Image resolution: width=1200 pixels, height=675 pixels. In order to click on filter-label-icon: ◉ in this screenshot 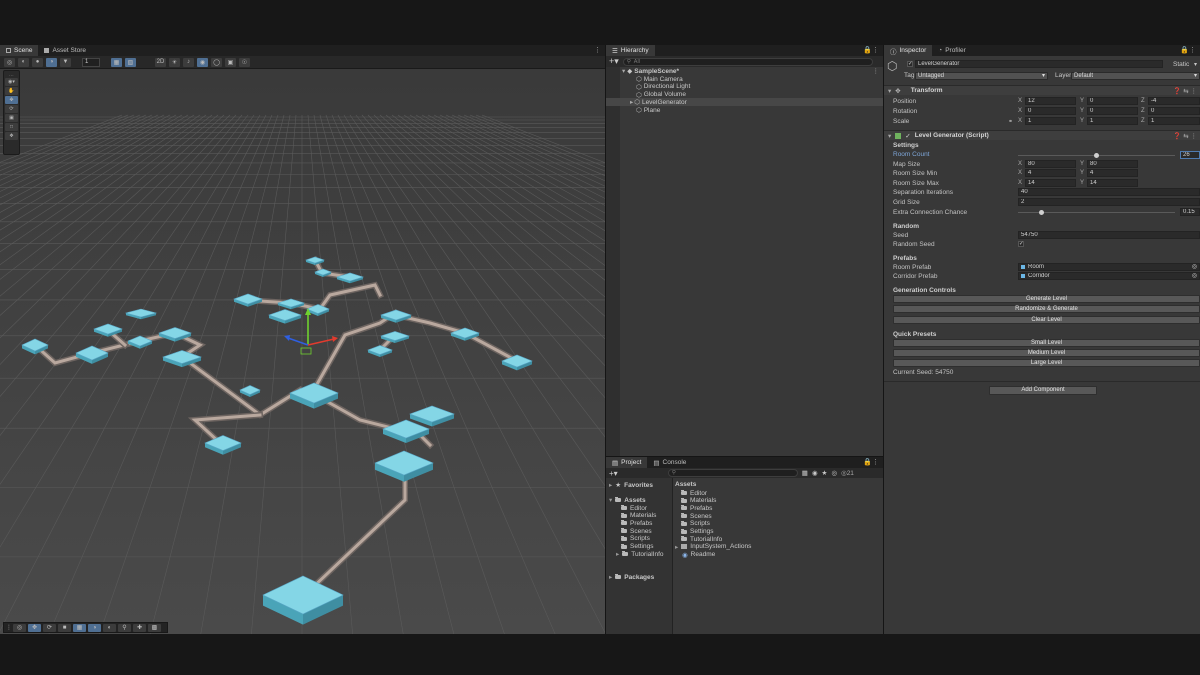, I will do `click(815, 473)`.